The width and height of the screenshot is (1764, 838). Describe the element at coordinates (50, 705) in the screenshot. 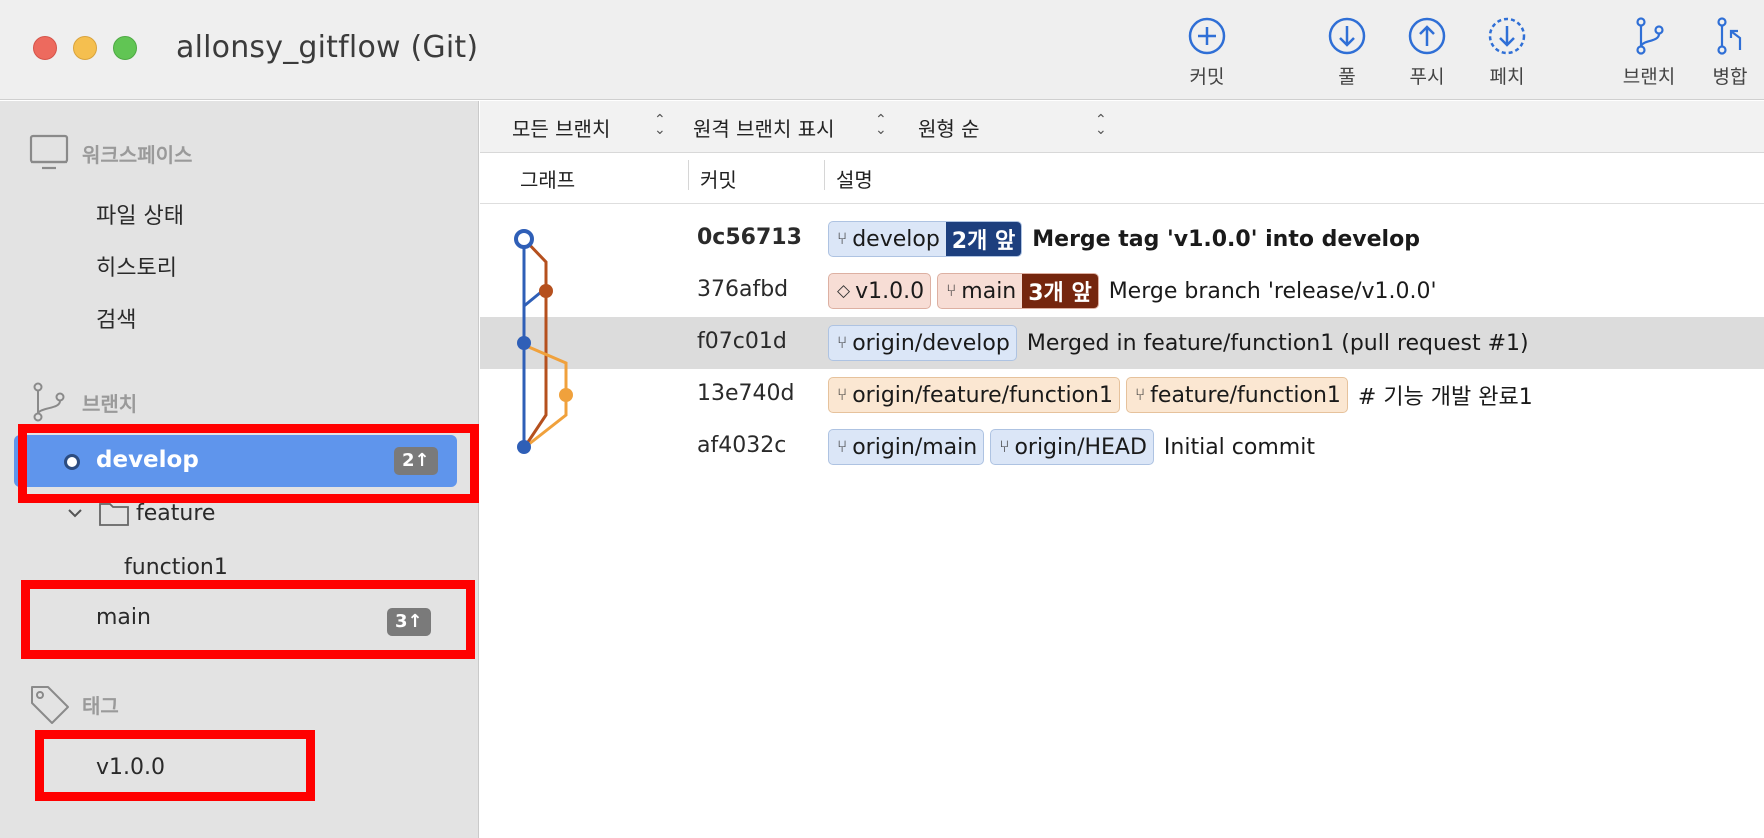

I see `tag-icon` at that location.